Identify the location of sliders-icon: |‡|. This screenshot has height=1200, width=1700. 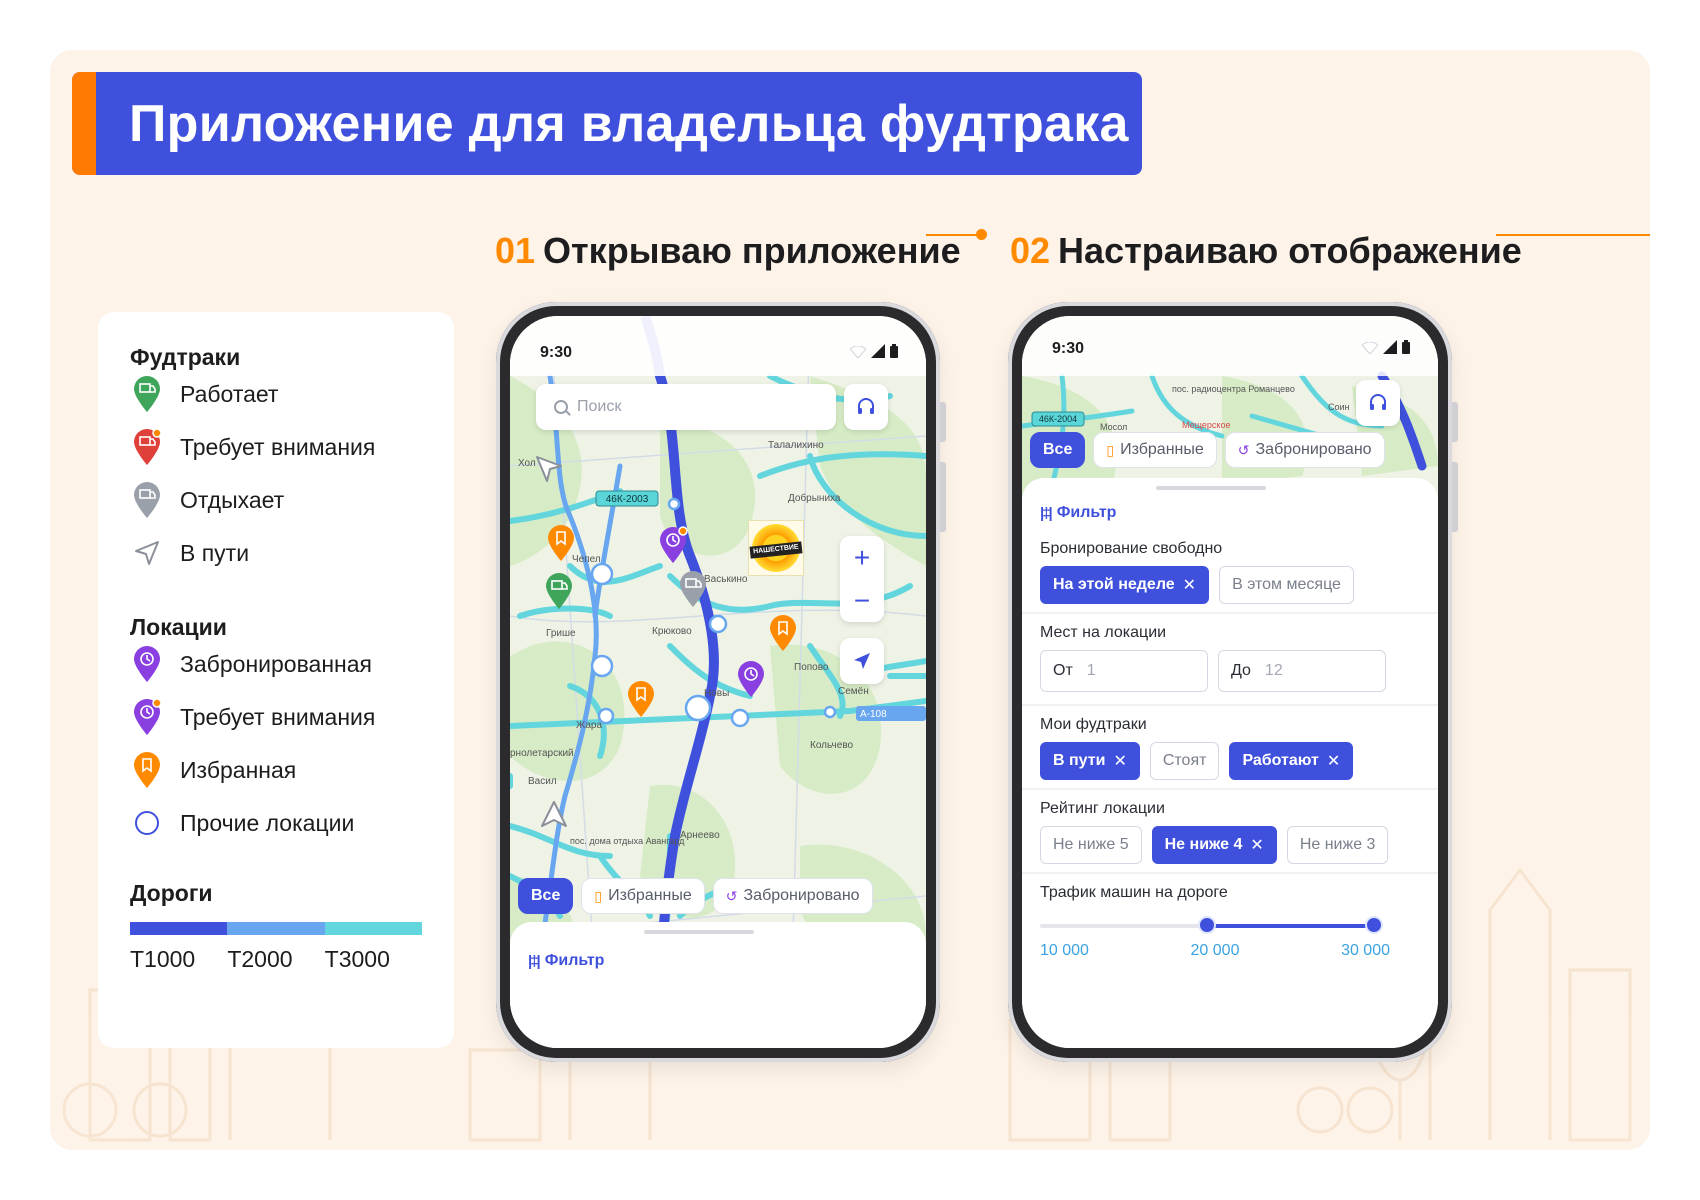
(534, 961).